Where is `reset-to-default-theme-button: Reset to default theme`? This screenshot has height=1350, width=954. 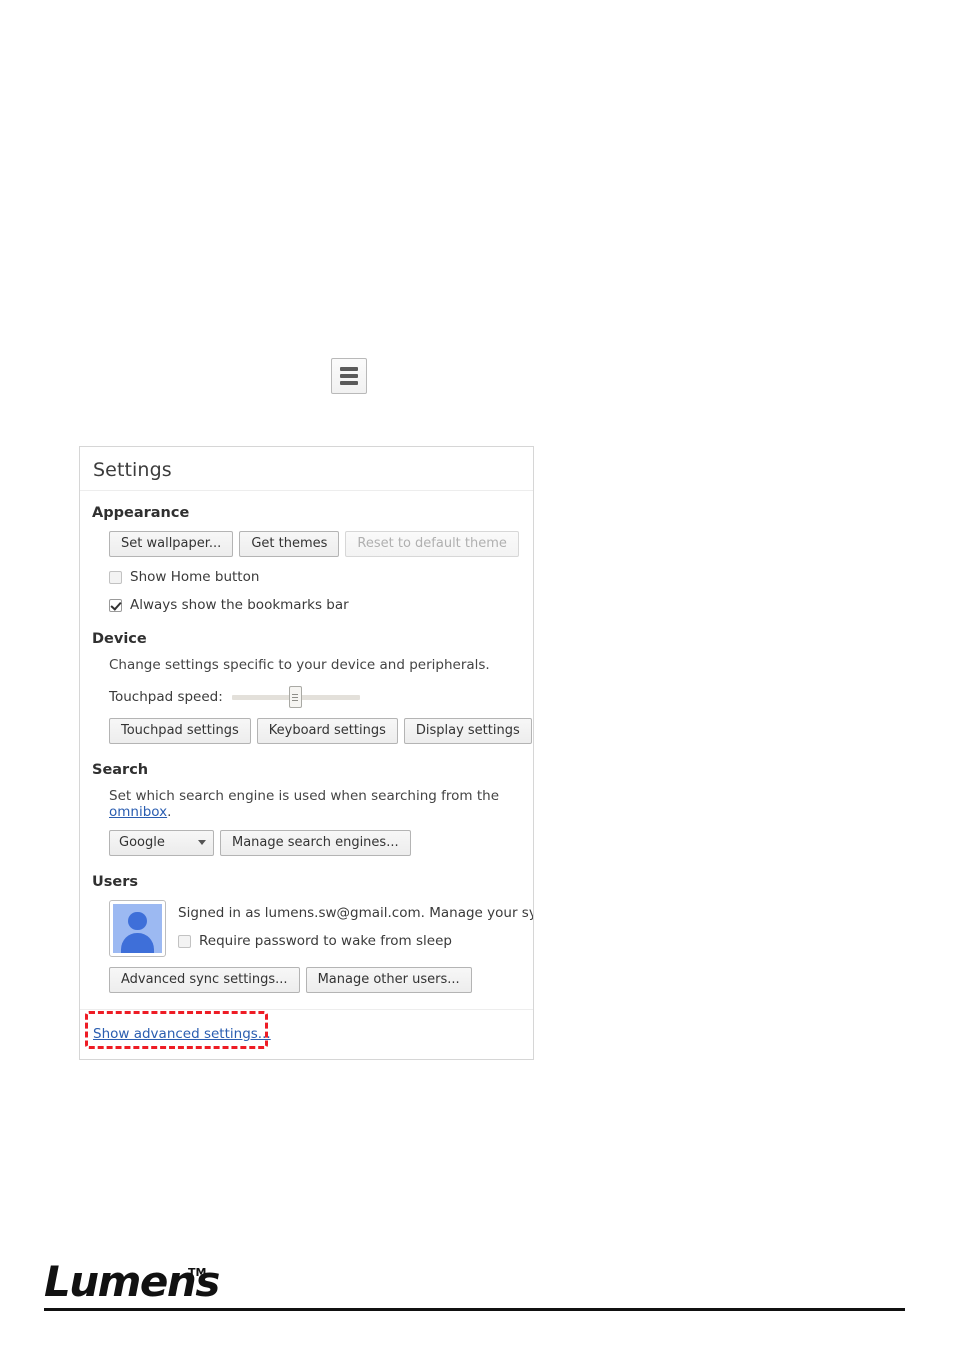 reset-to-default-theme-button: Reset to default theme is located at coordinates (432, 544).